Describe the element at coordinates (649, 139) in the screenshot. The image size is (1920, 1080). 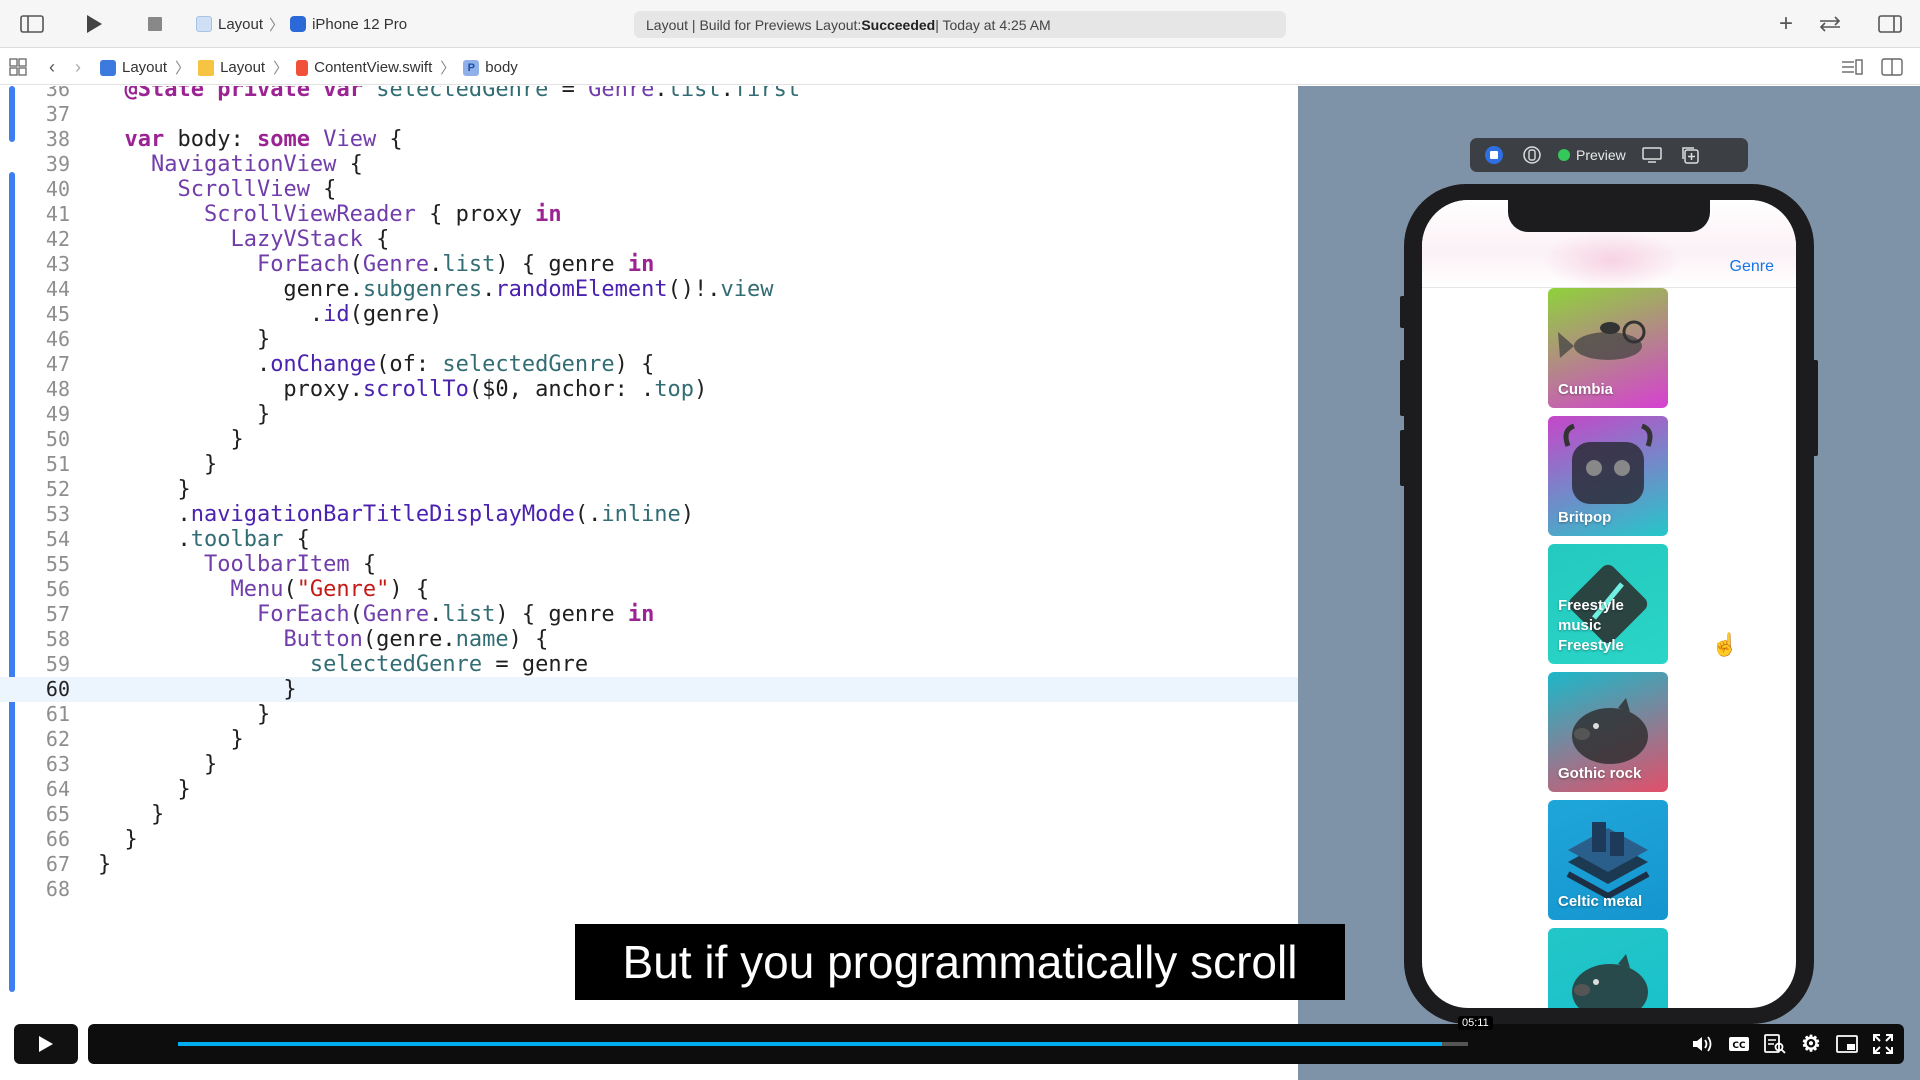
I see `code-line: 38 var body: some View {` at that location.